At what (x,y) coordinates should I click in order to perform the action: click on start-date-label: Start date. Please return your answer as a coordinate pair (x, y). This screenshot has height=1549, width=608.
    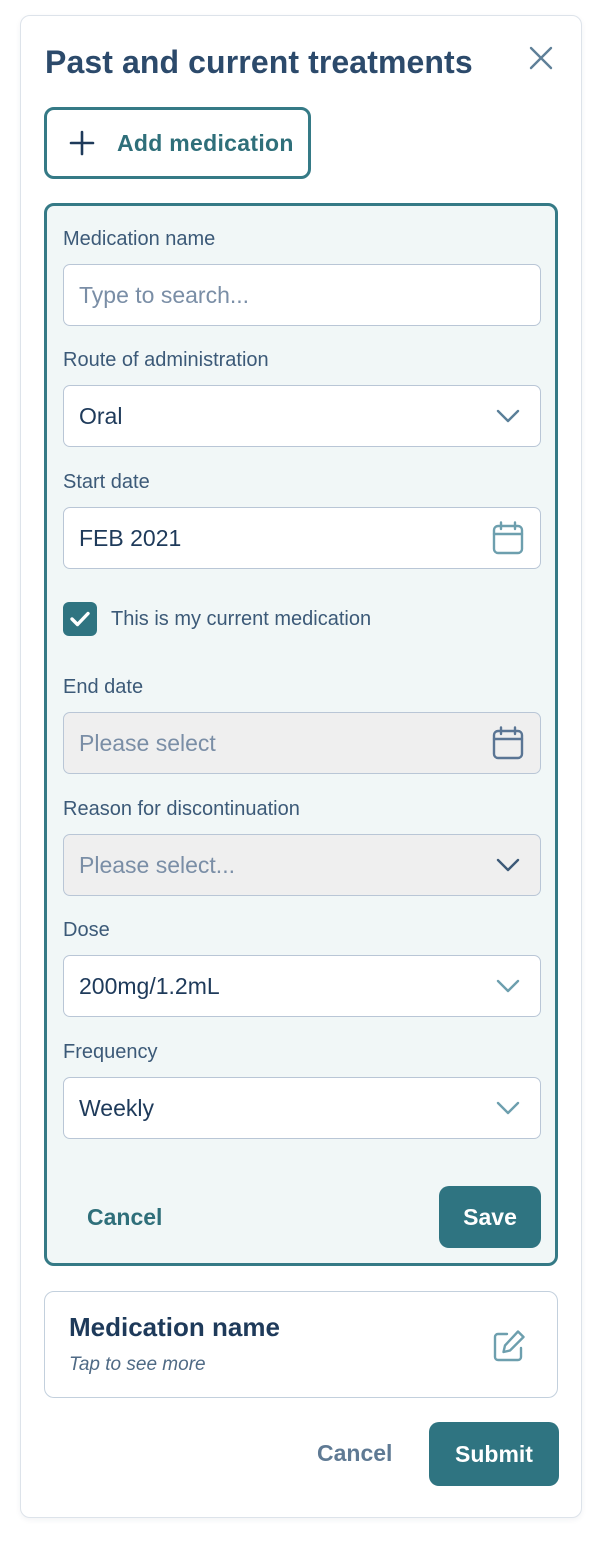
    Looking at the image, I should click on (106, 482).